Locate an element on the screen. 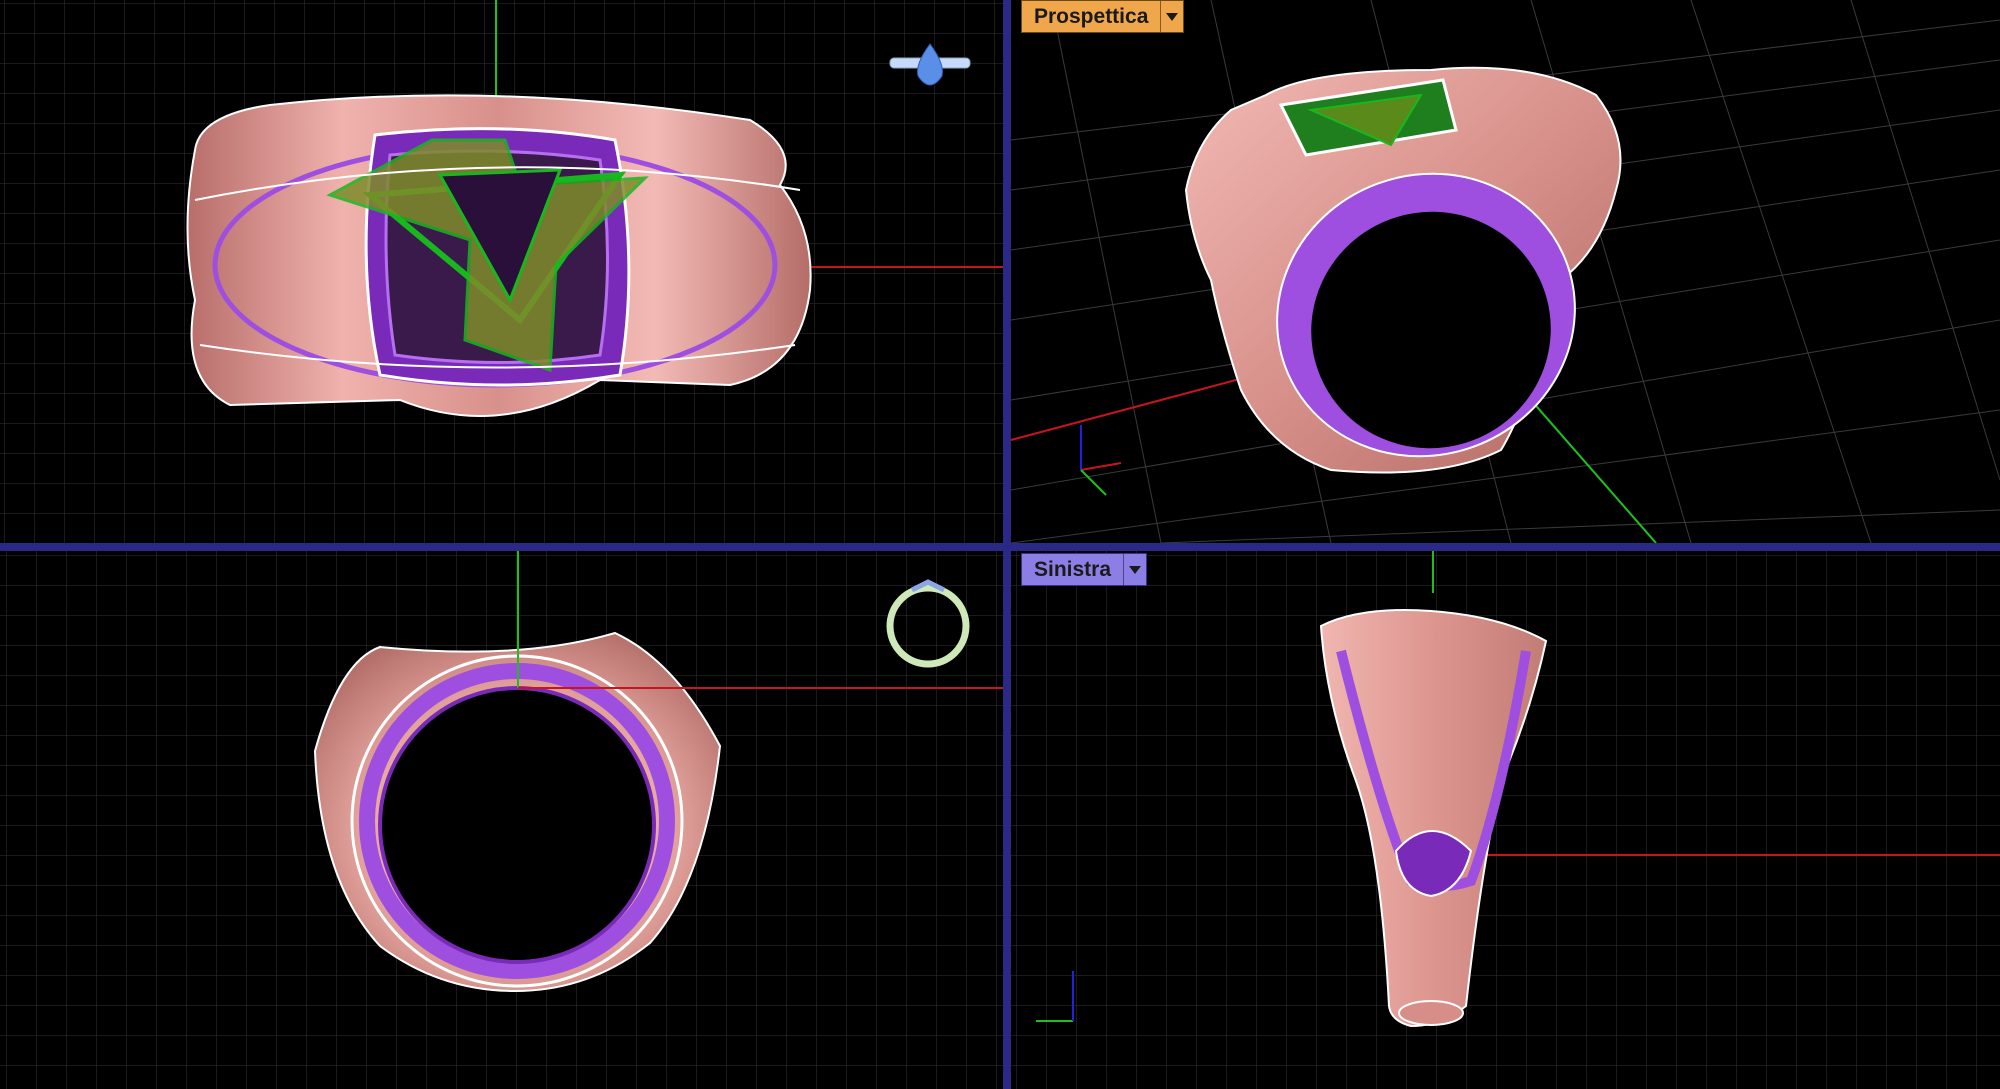  viewport-title: Sinistra is located at coordinates (1072, 569).